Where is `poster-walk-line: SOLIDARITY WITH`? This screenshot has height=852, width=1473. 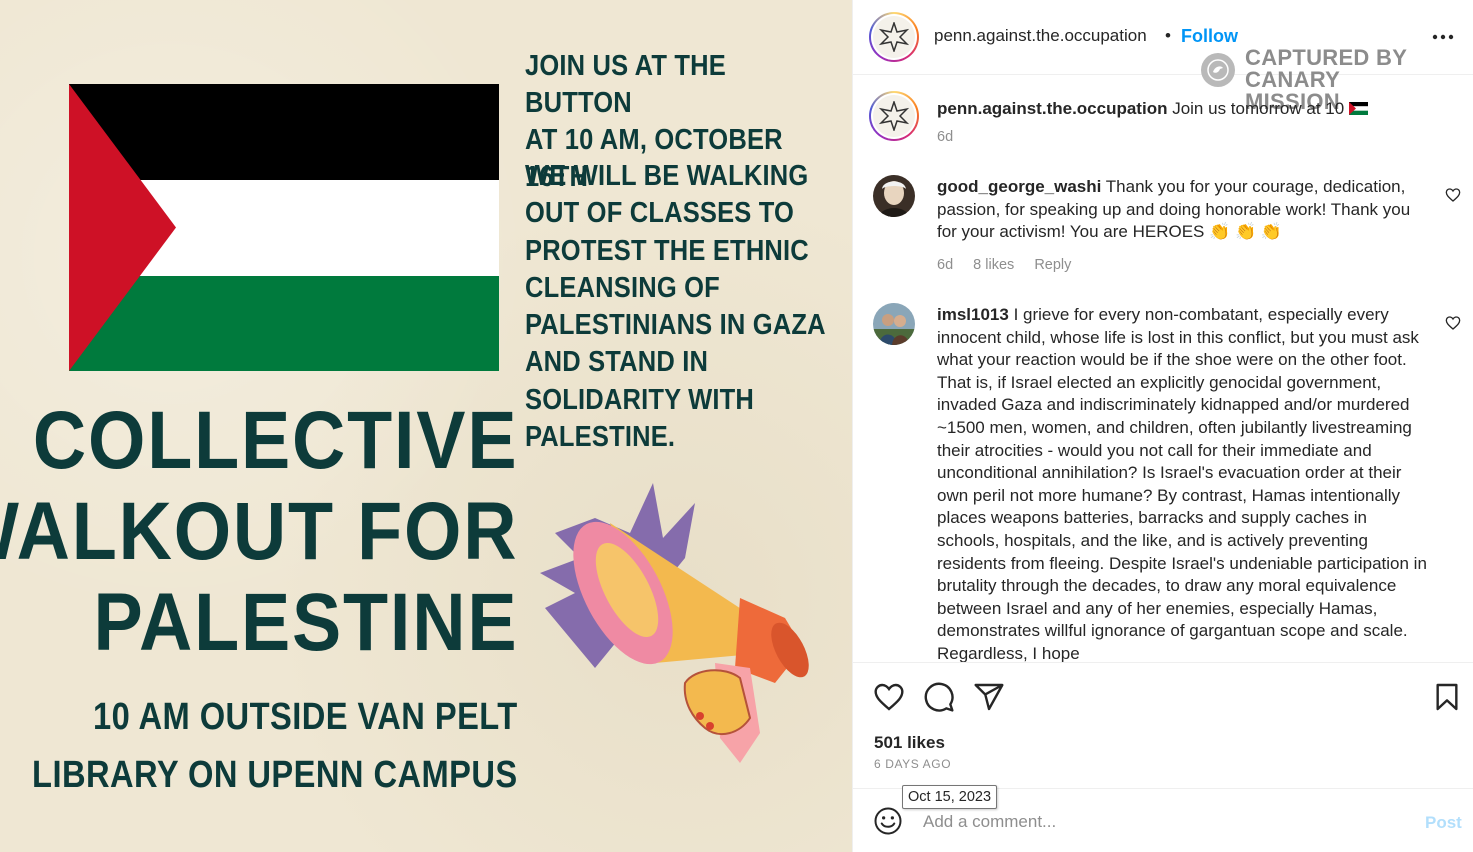
poster-walk-line: SOLIDARITY WITH is located at coordinates (640, 399).